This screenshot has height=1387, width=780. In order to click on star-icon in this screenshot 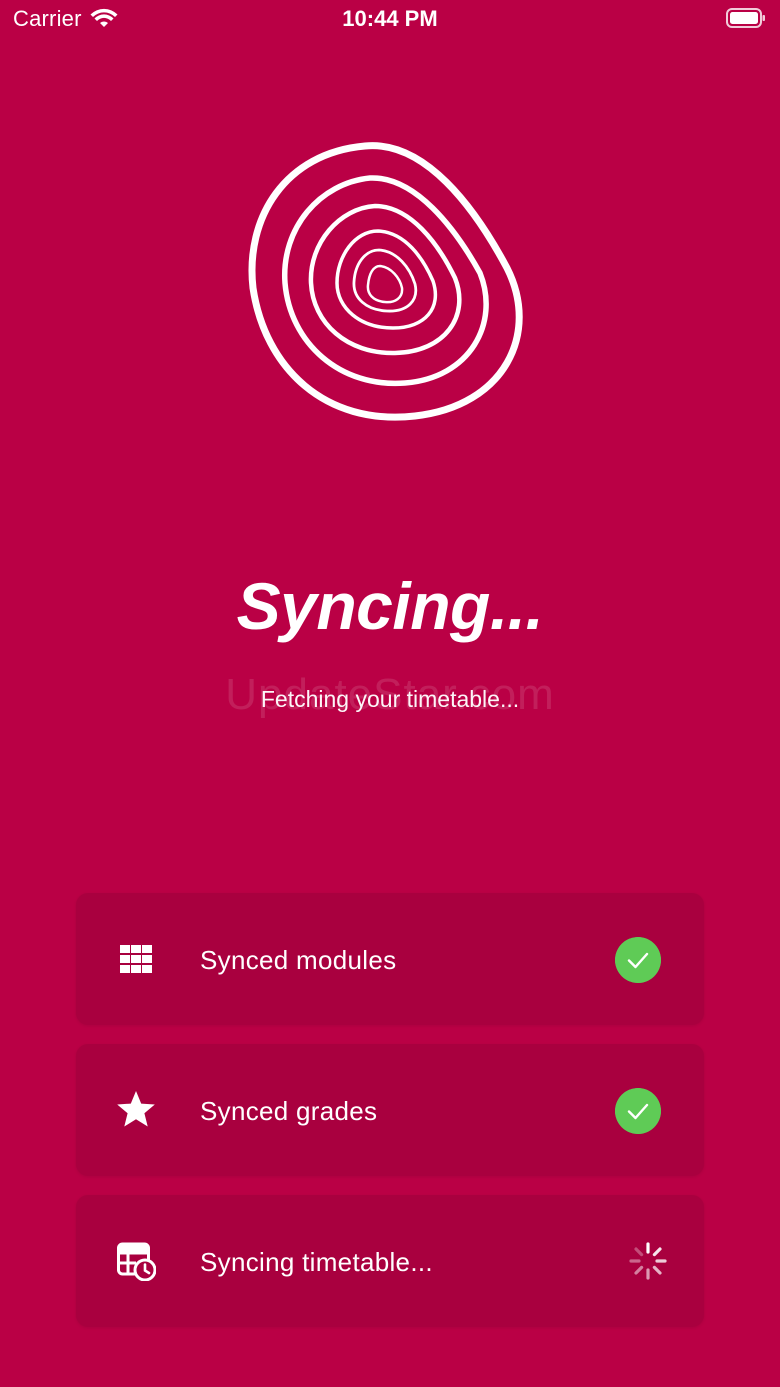, I will do `click(136, 1109)`.